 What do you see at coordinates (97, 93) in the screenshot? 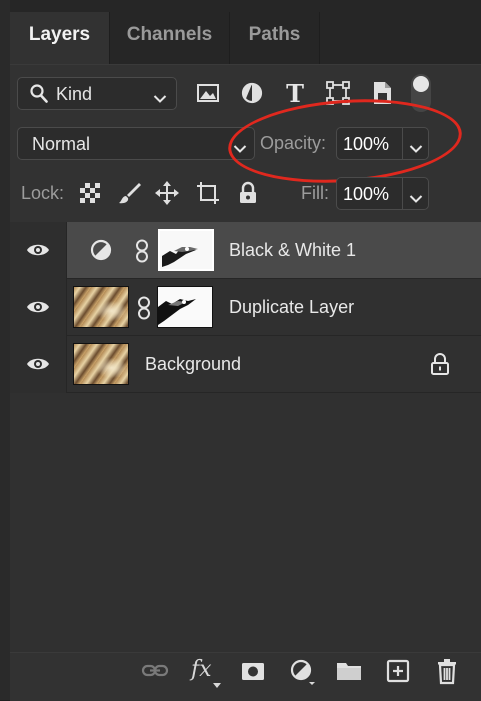
I see `filter-kind-select: Kind` at bounding box center [97, 93].